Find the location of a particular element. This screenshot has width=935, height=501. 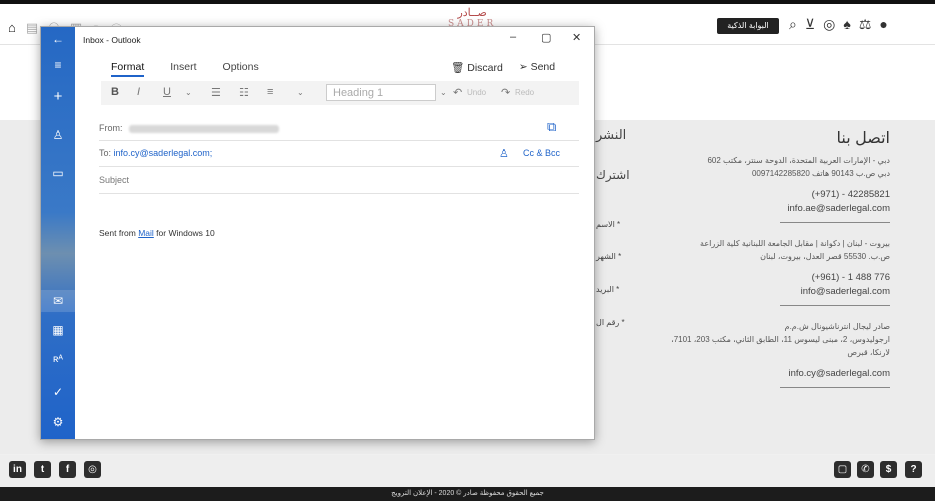

undo-icon: ↶ is located at coordinates (457, 92).